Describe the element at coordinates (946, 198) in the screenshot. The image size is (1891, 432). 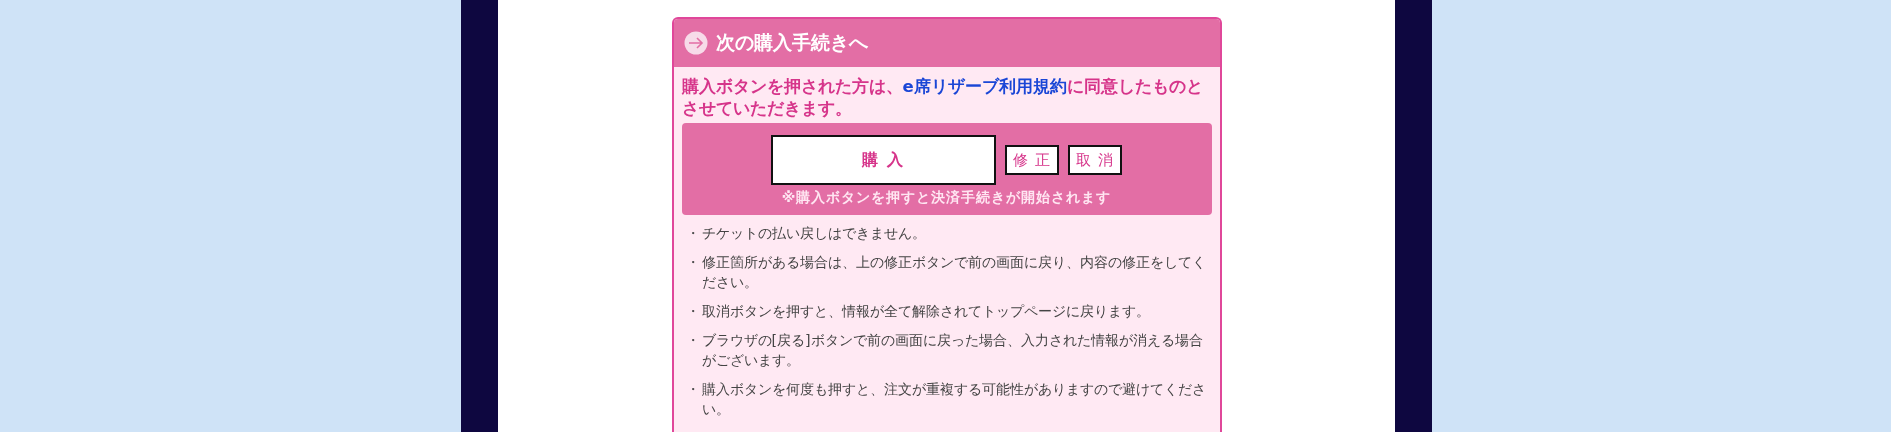
I see `button-note: ※購入ボタンを押すと決済手続きが開始されます` at that location.